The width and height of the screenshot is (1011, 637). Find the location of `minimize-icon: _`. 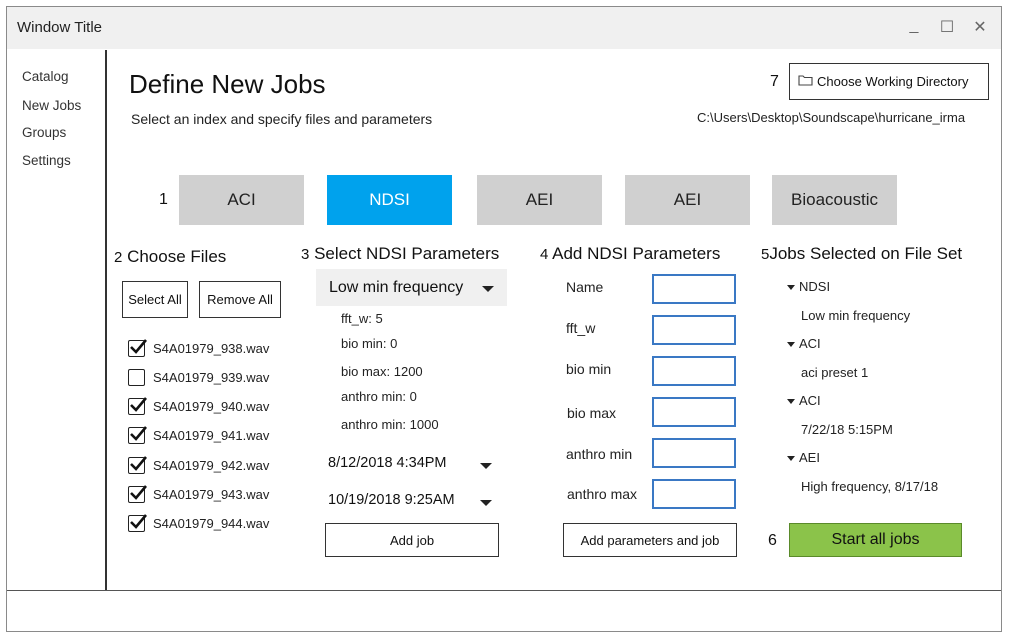

minimize-icon: _ is located at coordinates (914, 26).